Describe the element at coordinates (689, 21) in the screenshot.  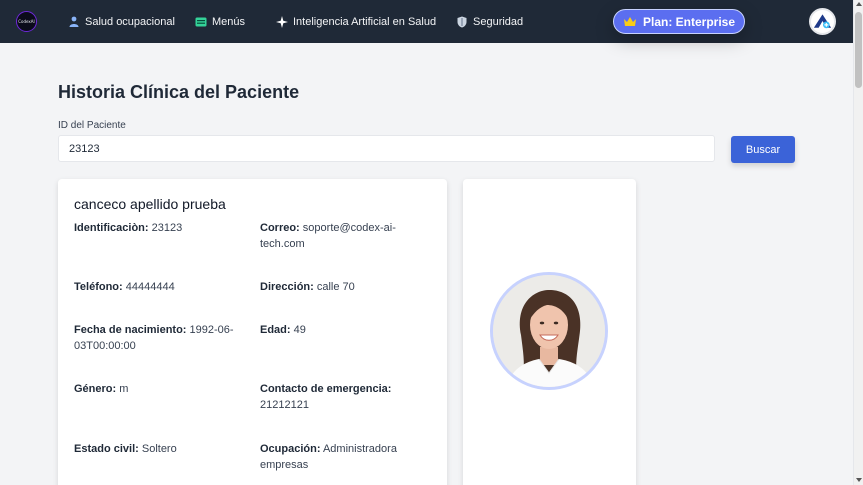
I see `plan-label: Plan: Enterprise` at that location.